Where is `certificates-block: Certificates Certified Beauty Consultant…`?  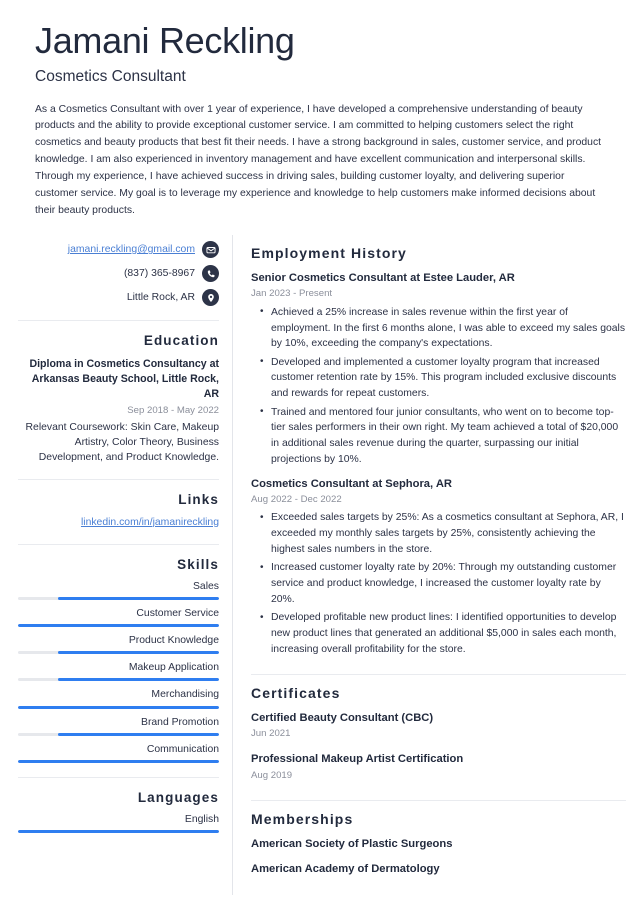 certificates-block: Certificates Certified Beauty Consultant… is located at coordinates (438, 738).